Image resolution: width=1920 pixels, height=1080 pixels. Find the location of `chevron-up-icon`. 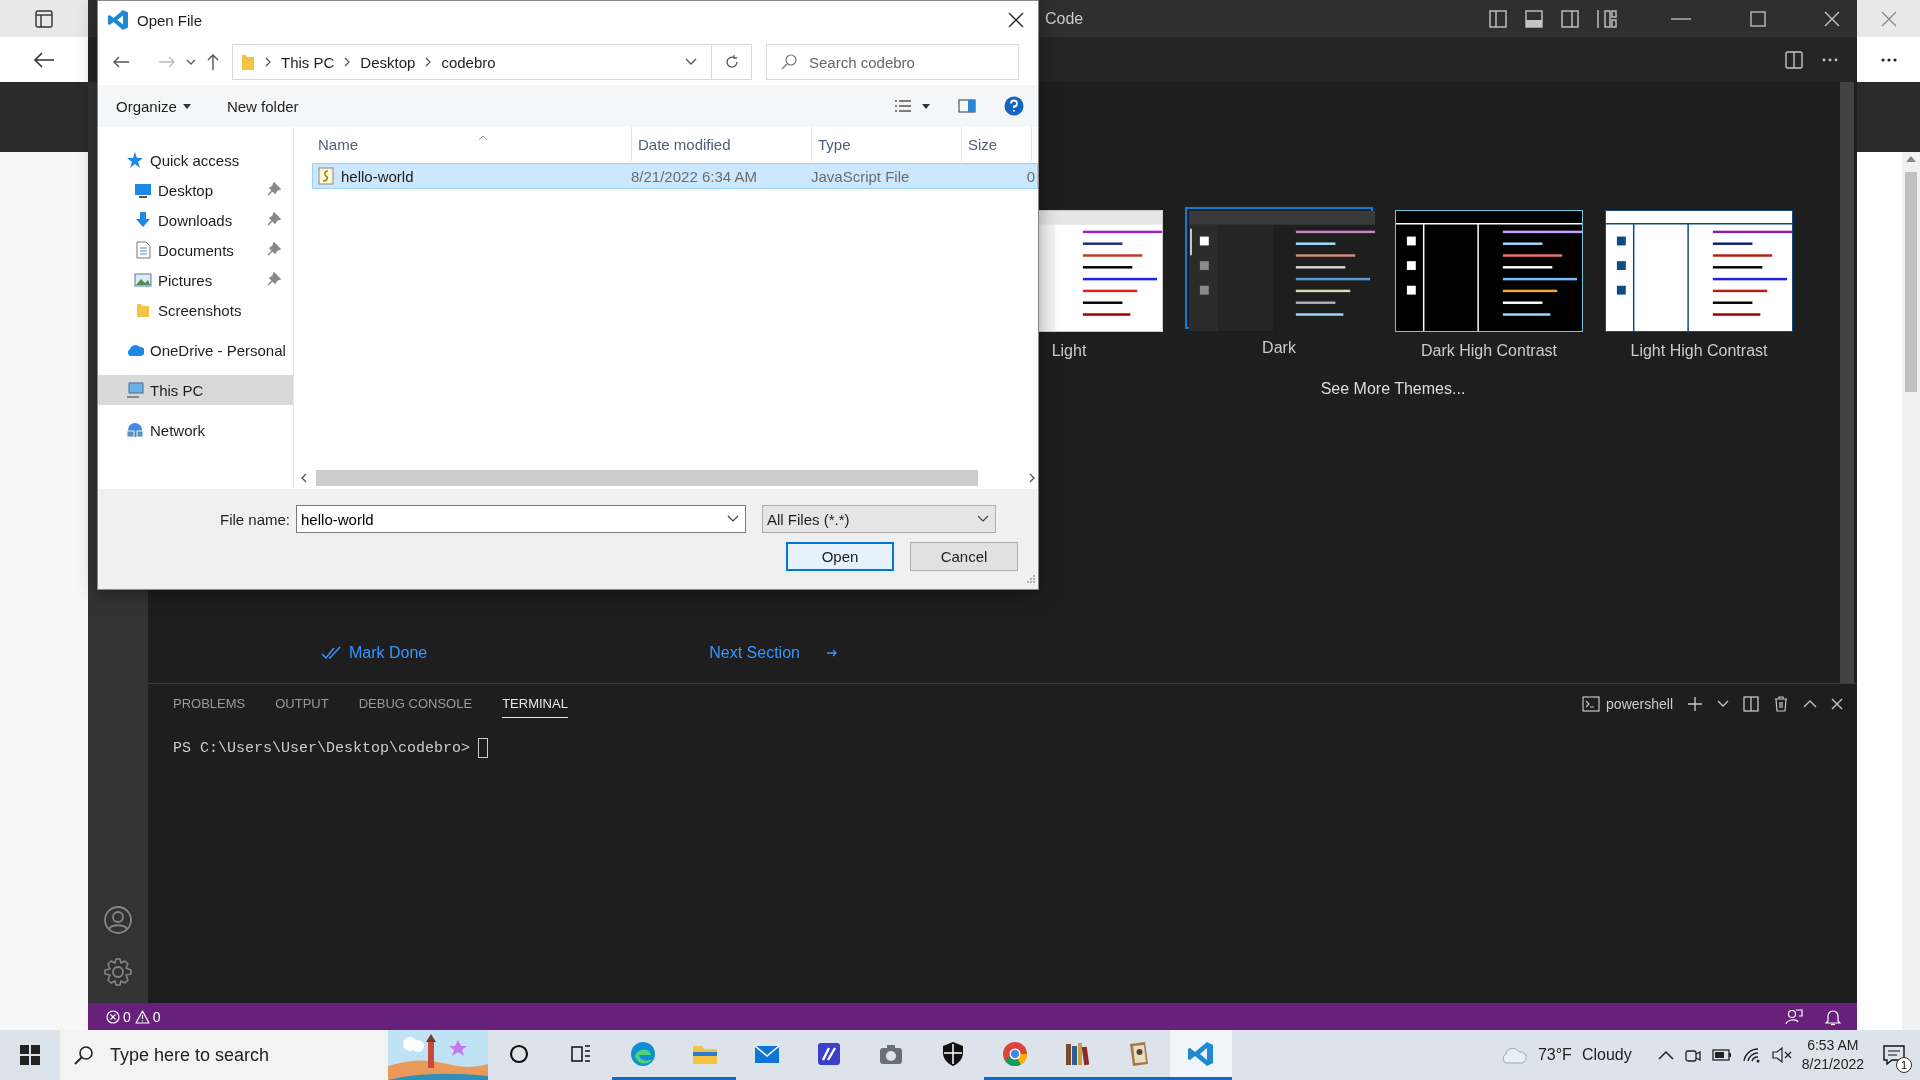

chevron-up-icon is located at coordinates (1665, 1055).